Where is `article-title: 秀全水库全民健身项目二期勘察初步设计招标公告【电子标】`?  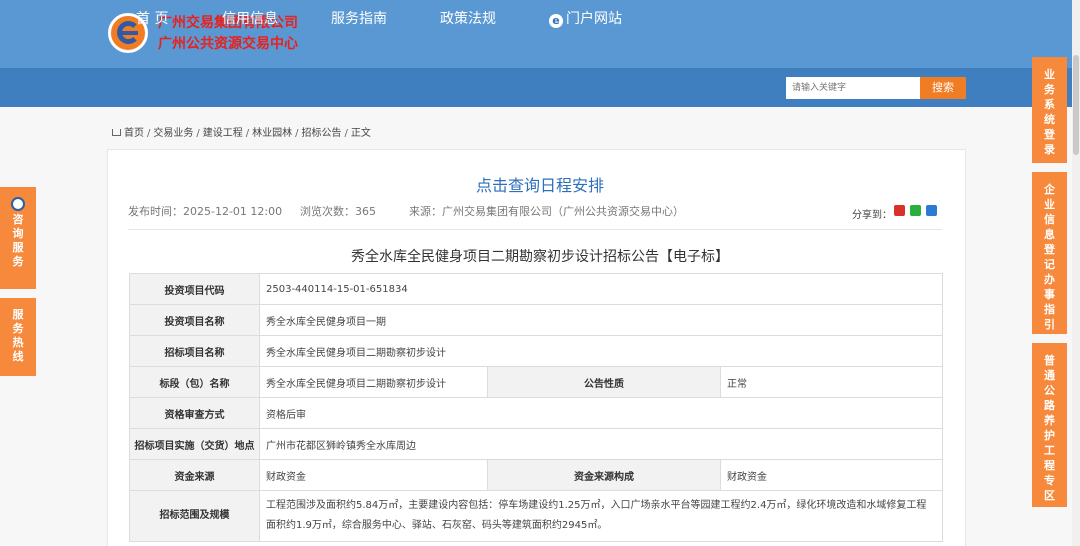 article-title: 秀全水库全民健身项目二期勘察初步设计招标公告【电子标】 is located at coordinates (540, 257).